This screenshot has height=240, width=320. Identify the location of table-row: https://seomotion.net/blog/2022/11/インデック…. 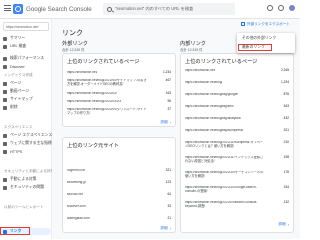
(237, 159).